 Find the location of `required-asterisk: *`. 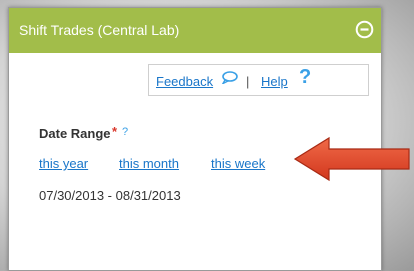

required-asterisk: * is located at coordinates (115, 131).